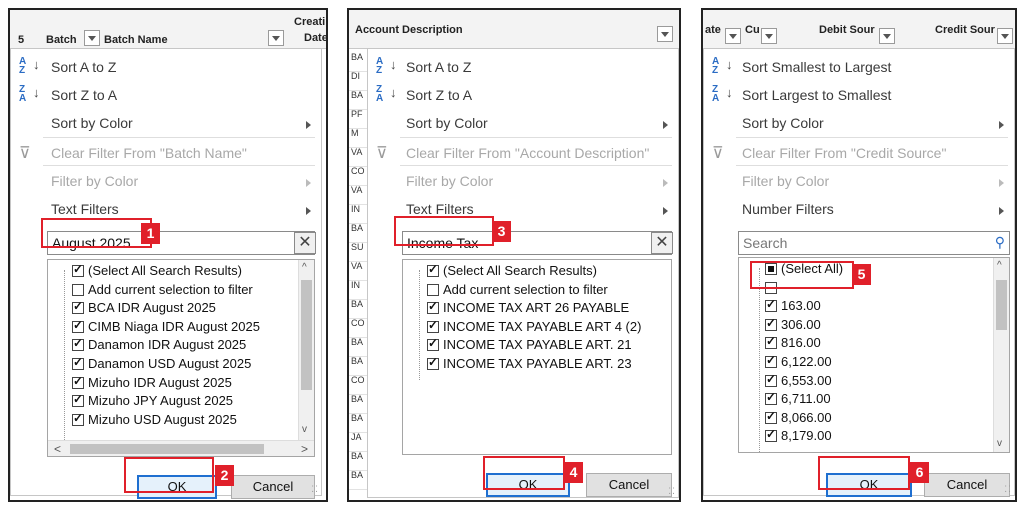  Describe the element at coordinates (765, 243) in the screenshot. I see `search-placeholder: Search` at that location.